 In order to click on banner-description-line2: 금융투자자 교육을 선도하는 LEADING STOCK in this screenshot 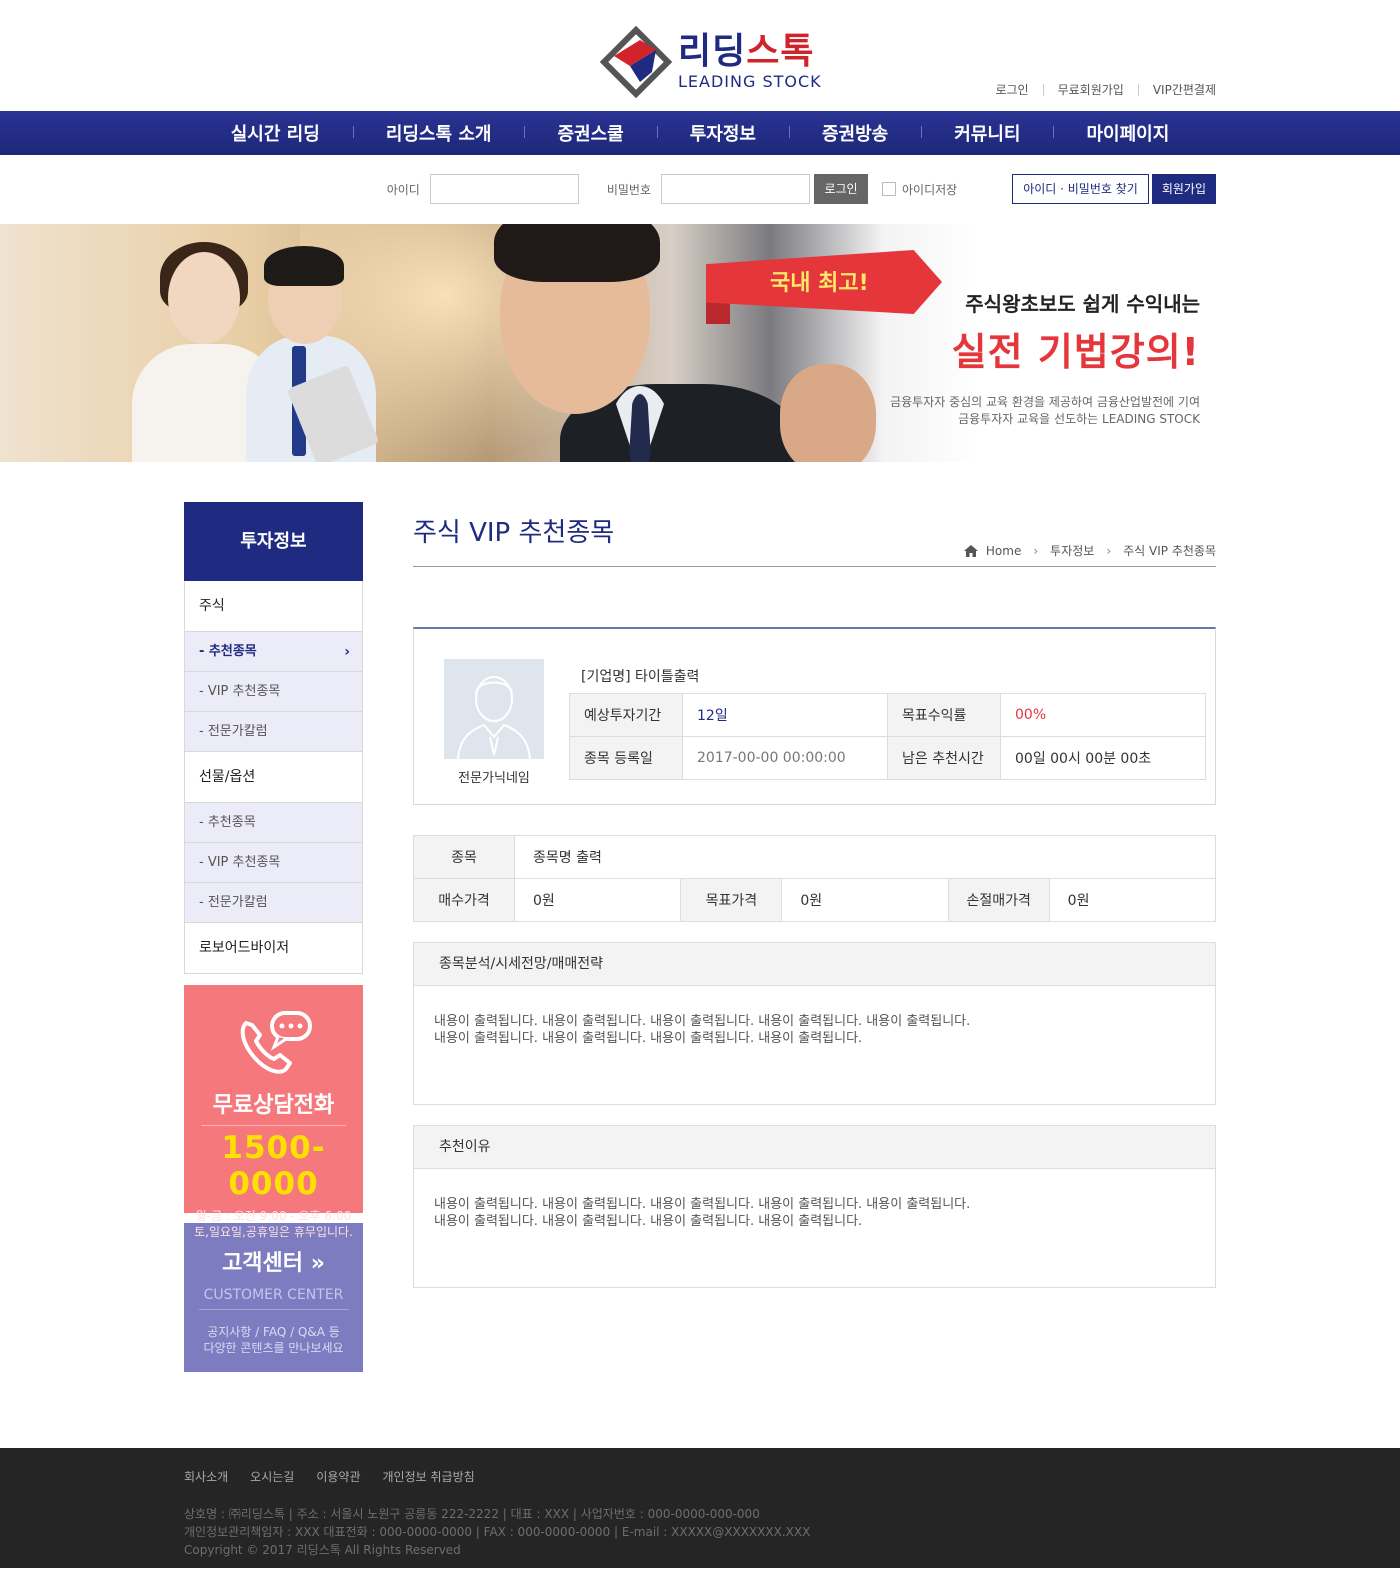, I will do `click(1079, 419)`.